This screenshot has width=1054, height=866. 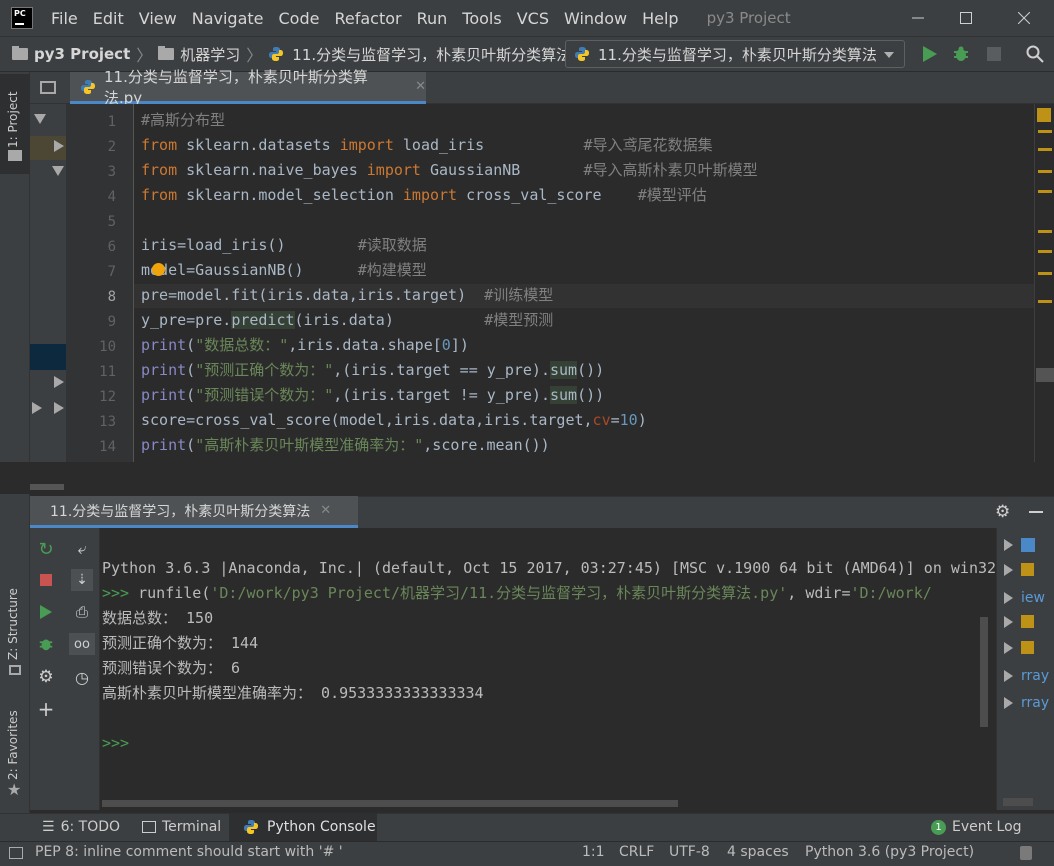 I want to click on project-tree-panel, so click(x=48, y=298).